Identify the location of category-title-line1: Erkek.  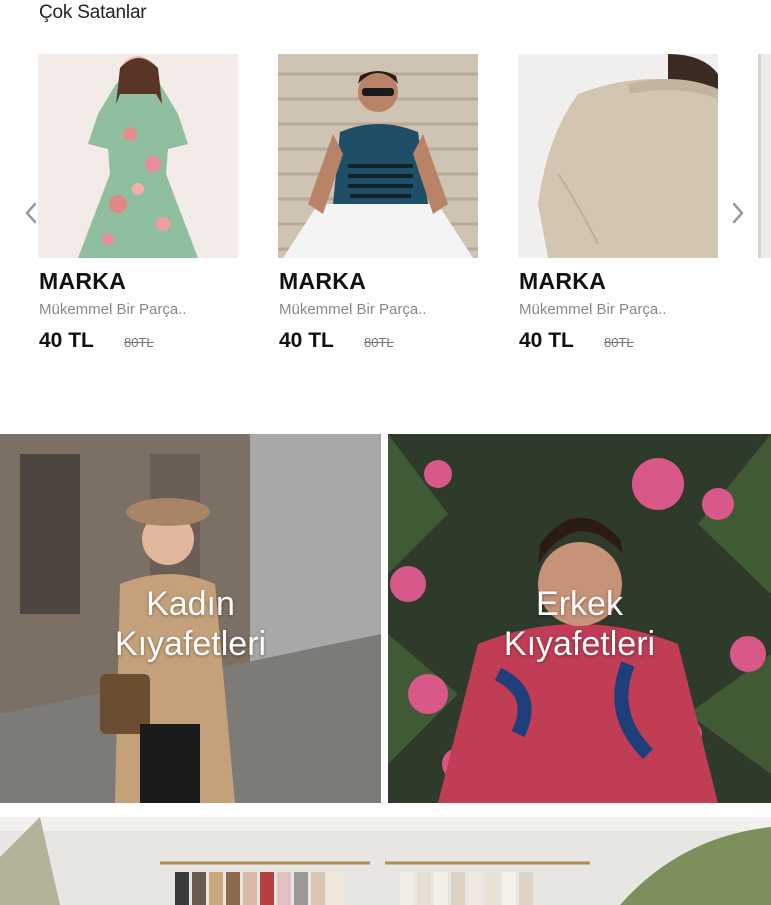
(579, 604).